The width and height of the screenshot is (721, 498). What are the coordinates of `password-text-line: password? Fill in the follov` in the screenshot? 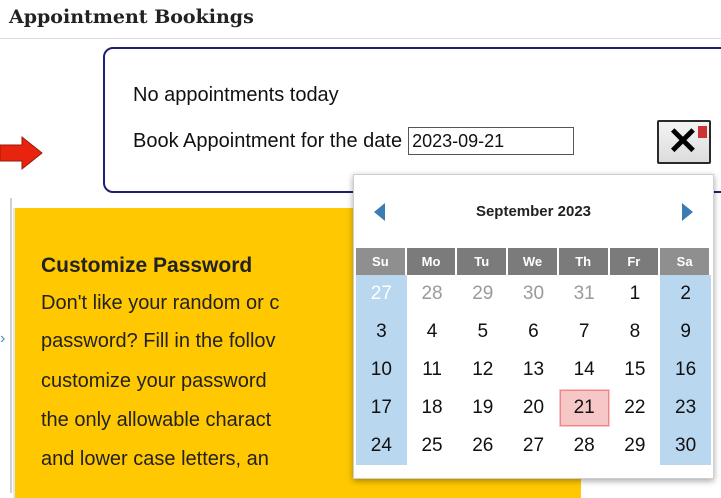 It's located at (158, 341).